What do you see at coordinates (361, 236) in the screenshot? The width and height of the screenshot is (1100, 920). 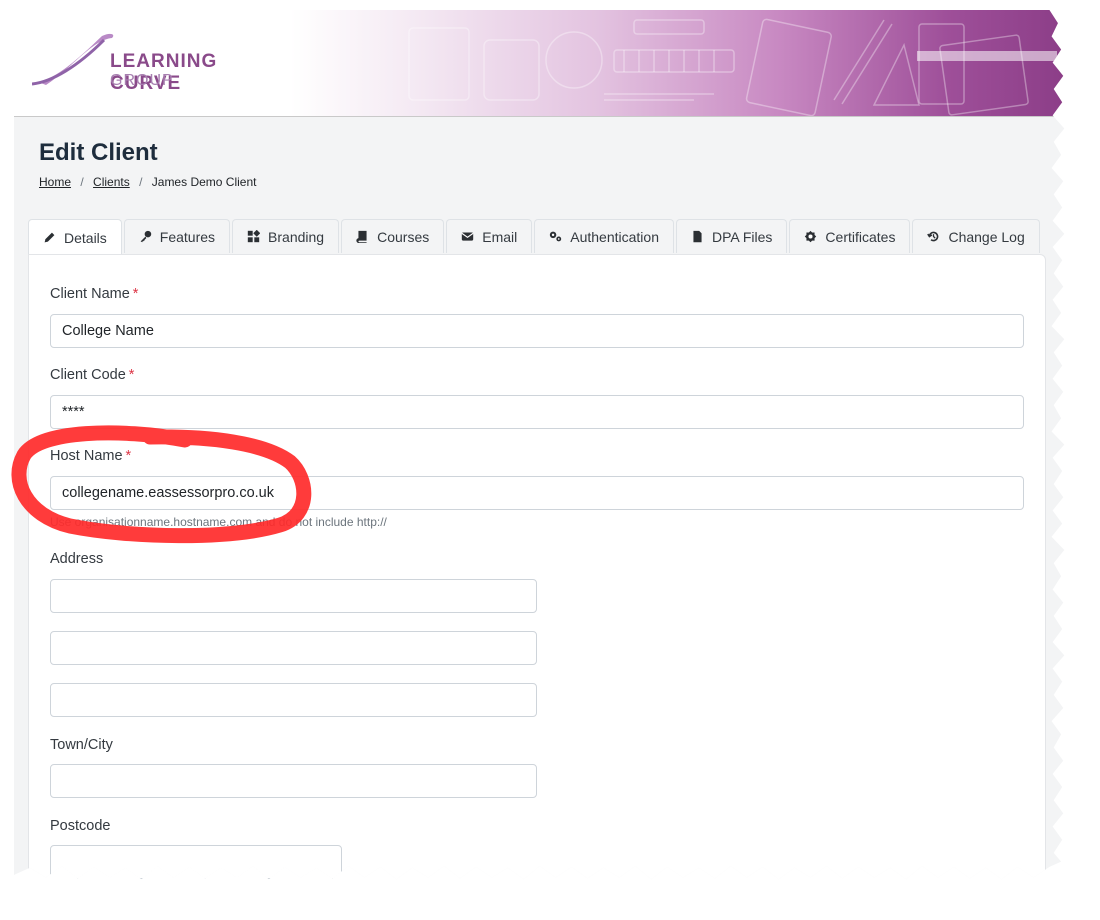 I see `book-icon` at bounding box center [361, 236].